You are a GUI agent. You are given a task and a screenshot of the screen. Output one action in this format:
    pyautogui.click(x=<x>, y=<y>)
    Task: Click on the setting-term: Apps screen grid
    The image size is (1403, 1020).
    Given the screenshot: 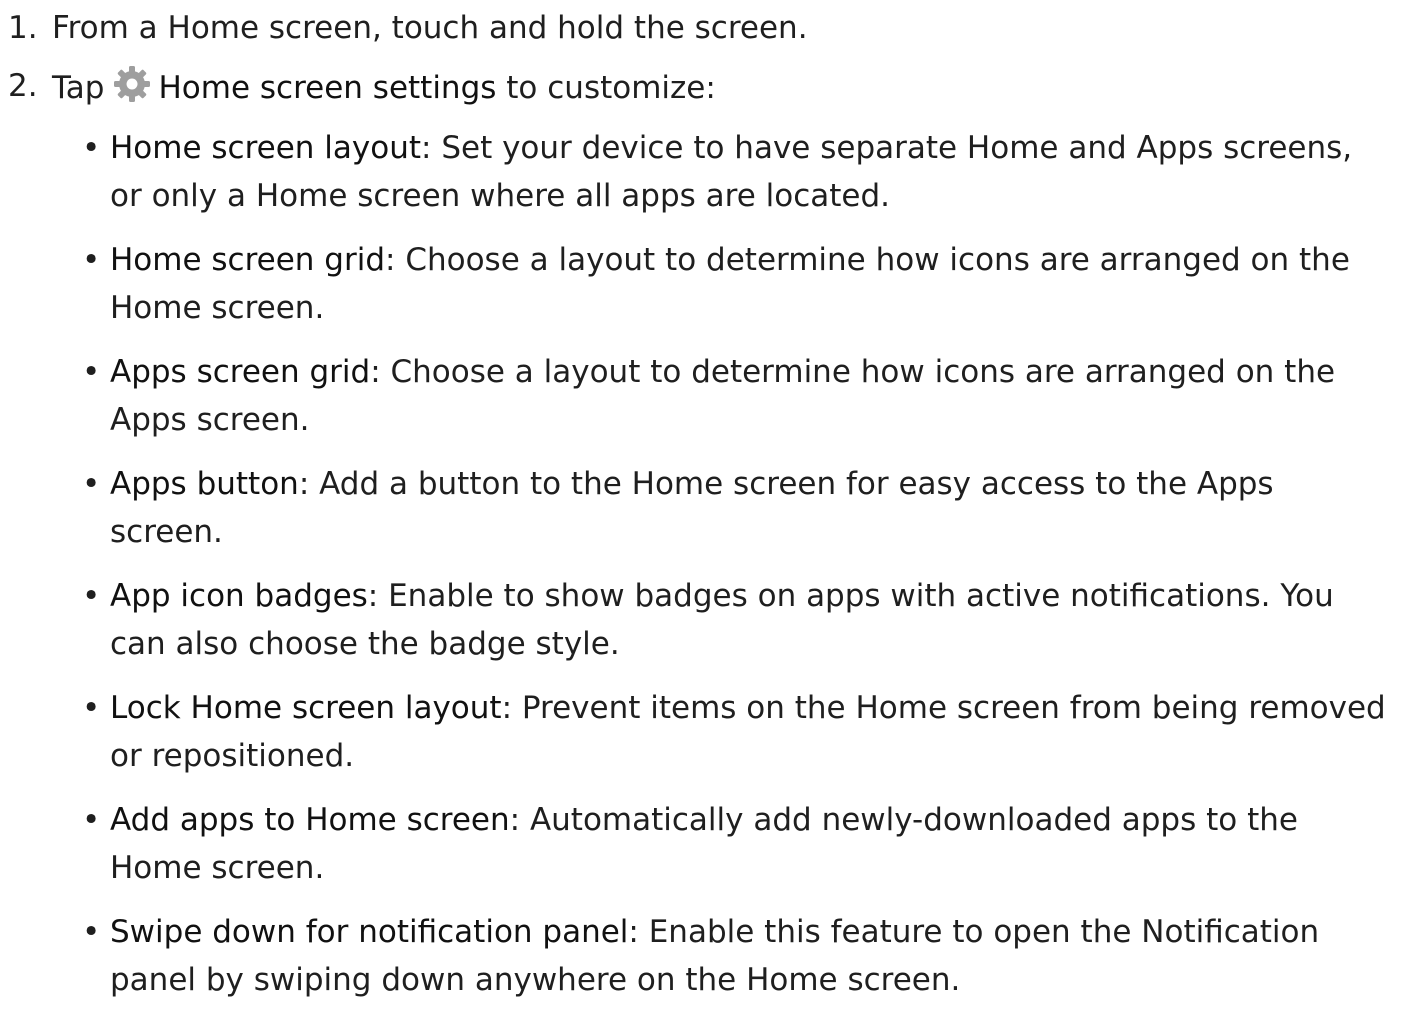 What is the action you would take?
    pyautogui.click(x=240, y=372)
    